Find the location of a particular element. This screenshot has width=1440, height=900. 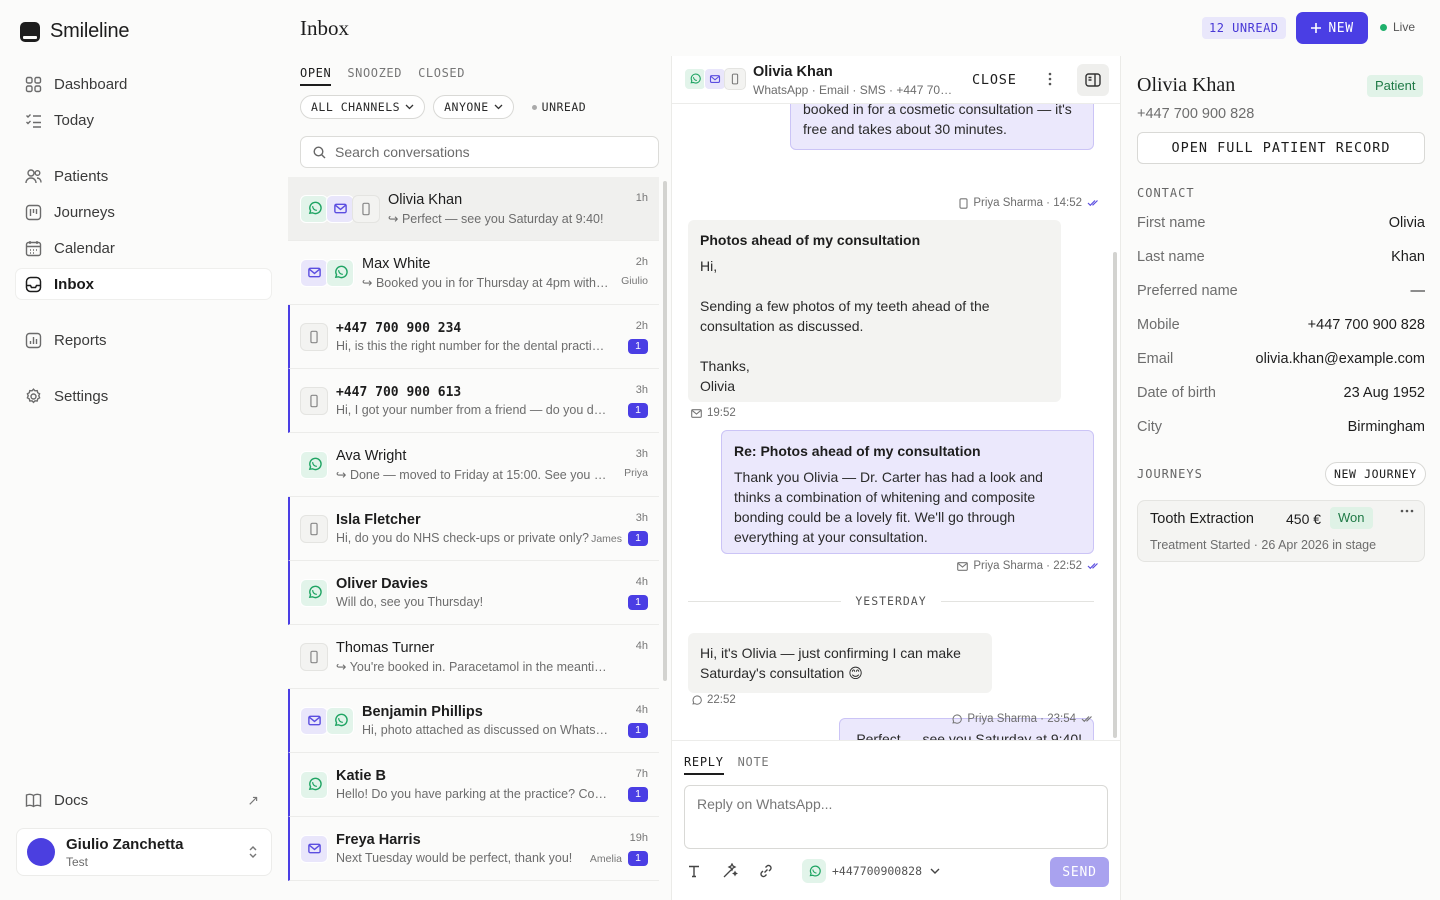

open-patient-record-button: OPEN FULL PATIENT RECORD is located at coordinates (1281, 148).